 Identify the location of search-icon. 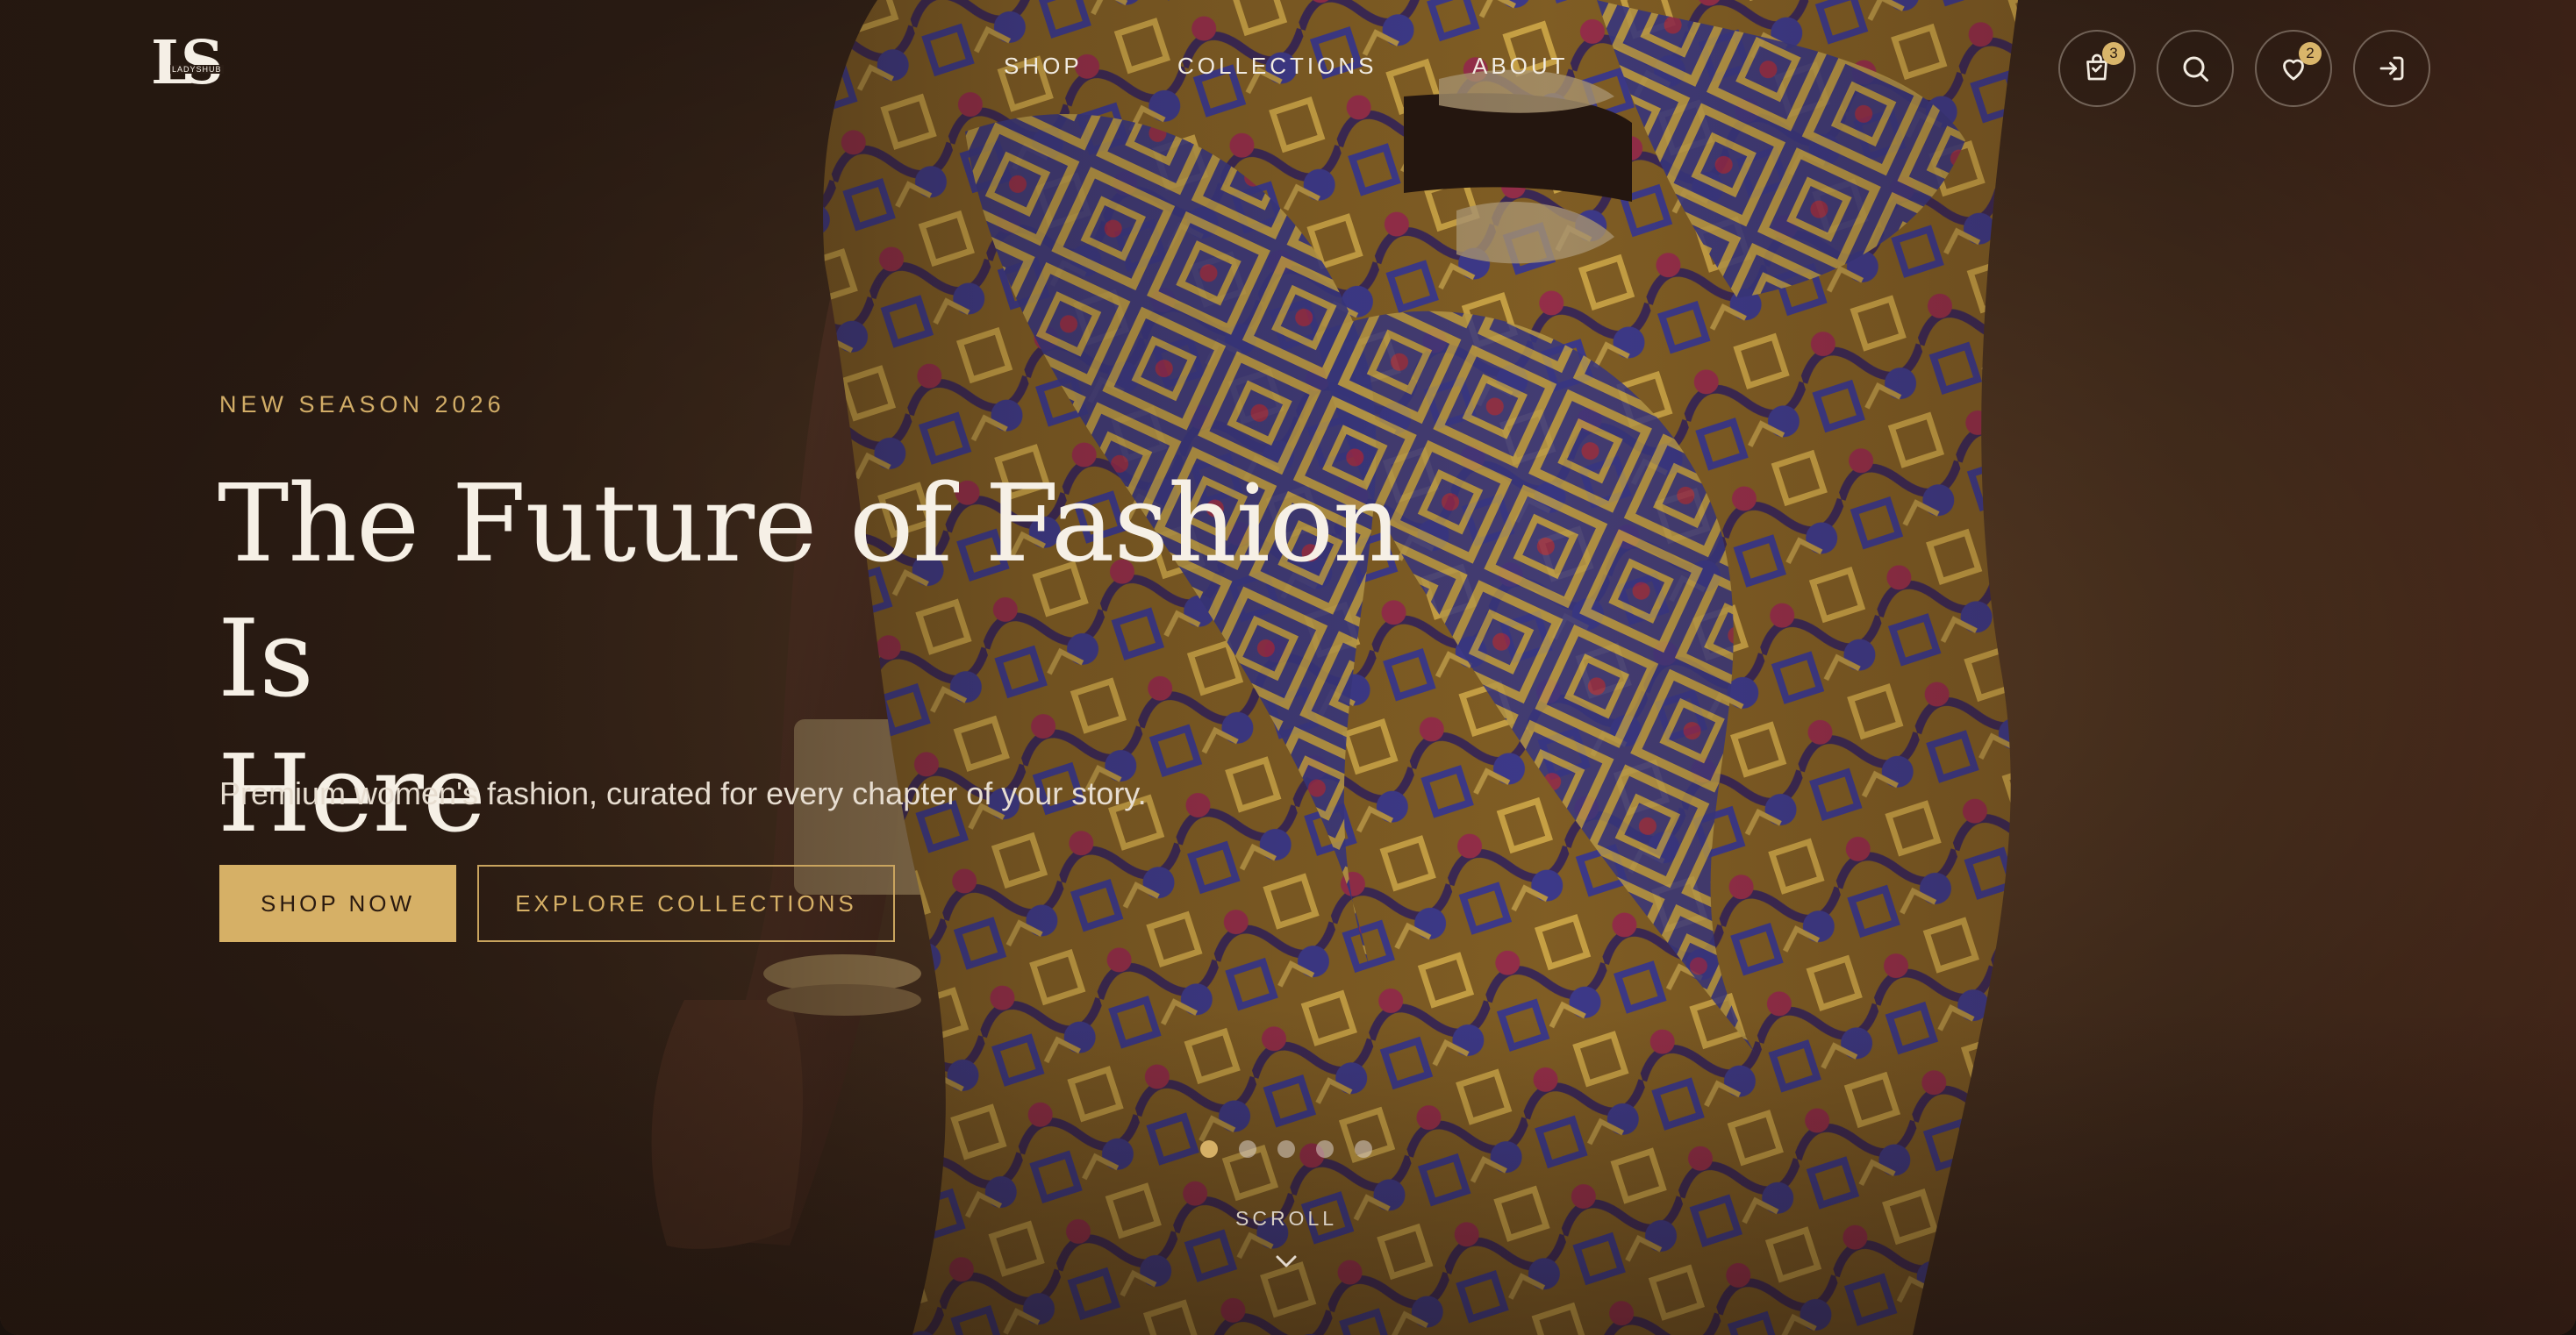
(2195, 69).